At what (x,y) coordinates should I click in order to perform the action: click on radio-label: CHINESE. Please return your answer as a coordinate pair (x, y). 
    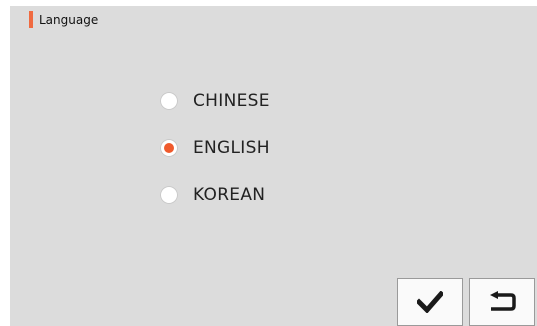
    Looking at the image, I should click on (231, 101).